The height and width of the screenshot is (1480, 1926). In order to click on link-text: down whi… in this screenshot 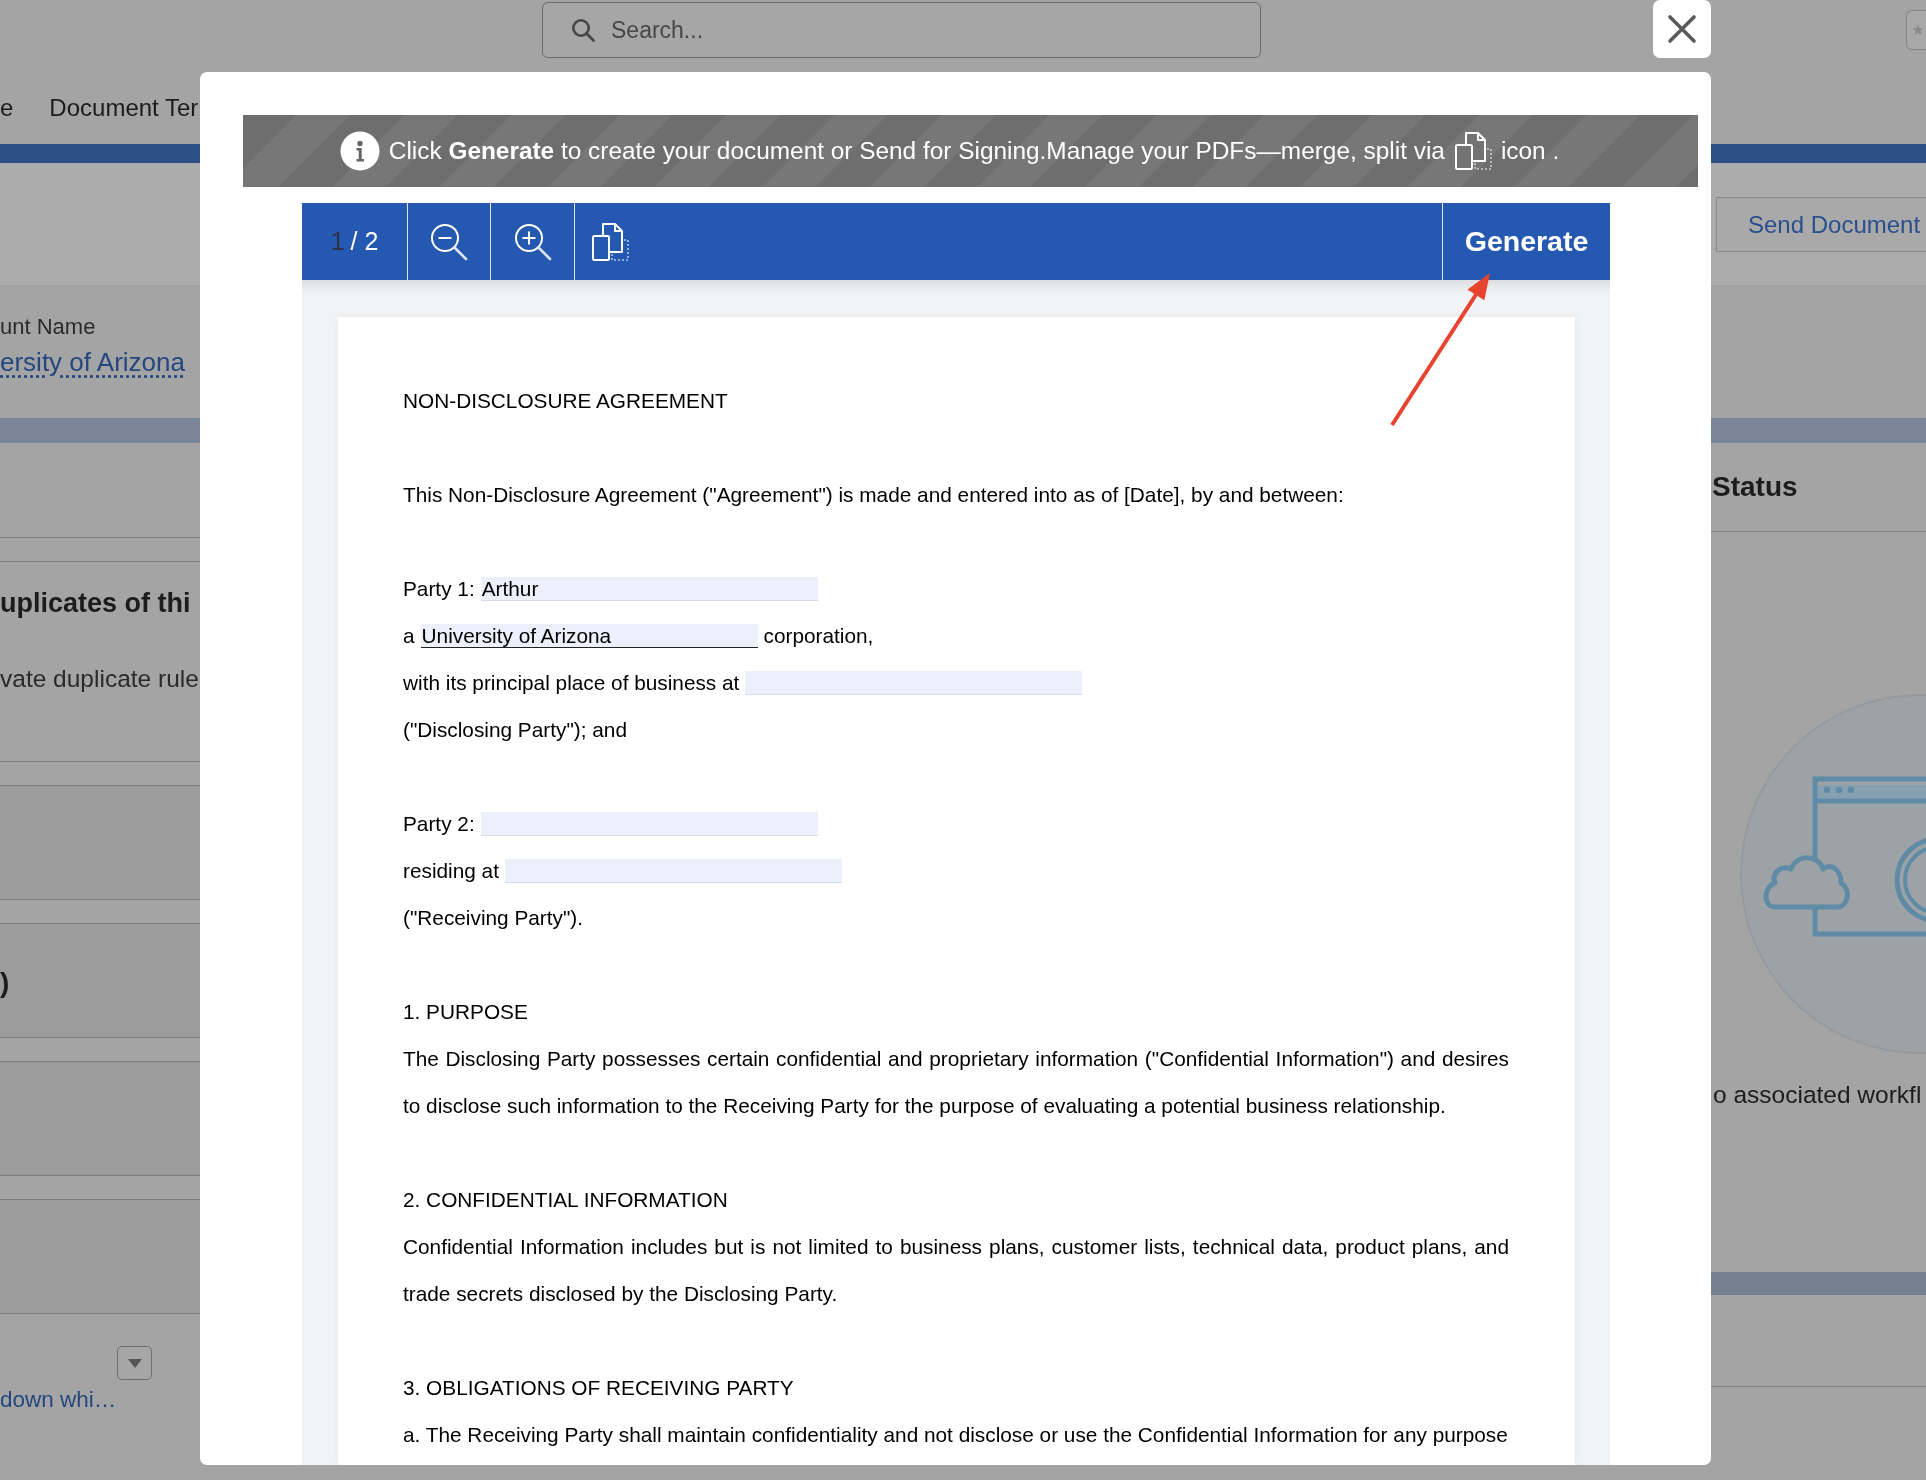, I will do `click(58, 1400)`.